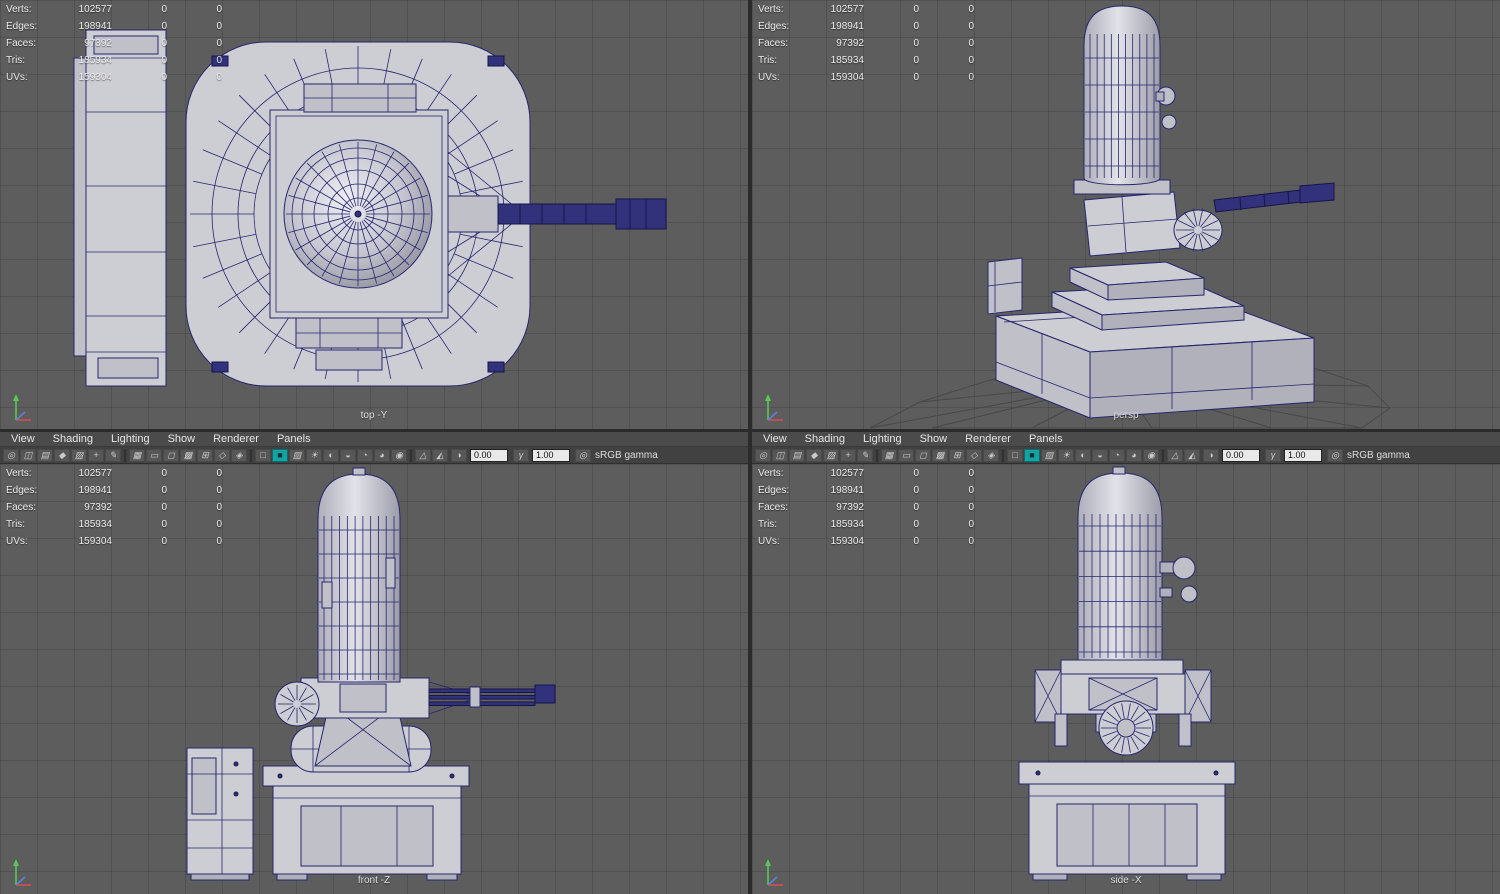 This screenshot has height=894, width=1500. I want to click on gun-barrel-top, so click(582, 214).